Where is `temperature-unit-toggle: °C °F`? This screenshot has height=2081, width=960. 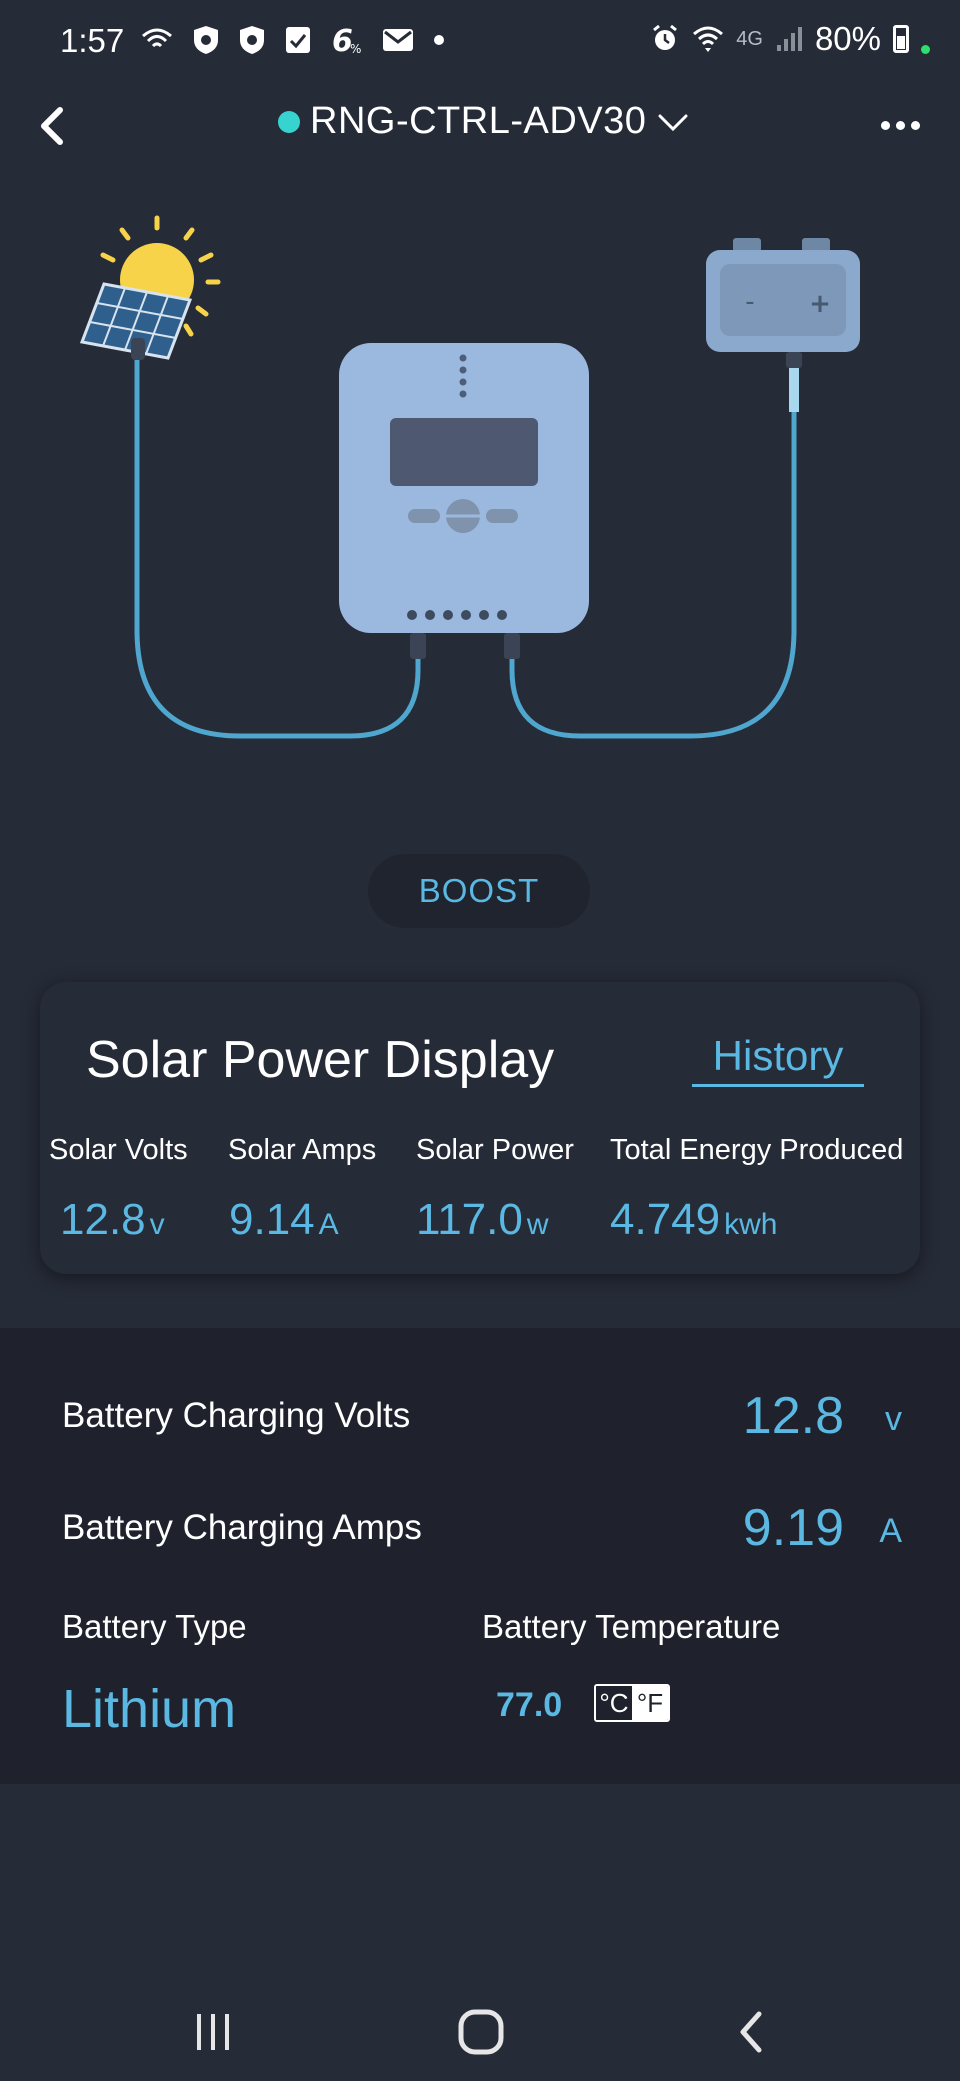
temperature-unit-toggle: °C °F is located at coordinates (632, 1703).